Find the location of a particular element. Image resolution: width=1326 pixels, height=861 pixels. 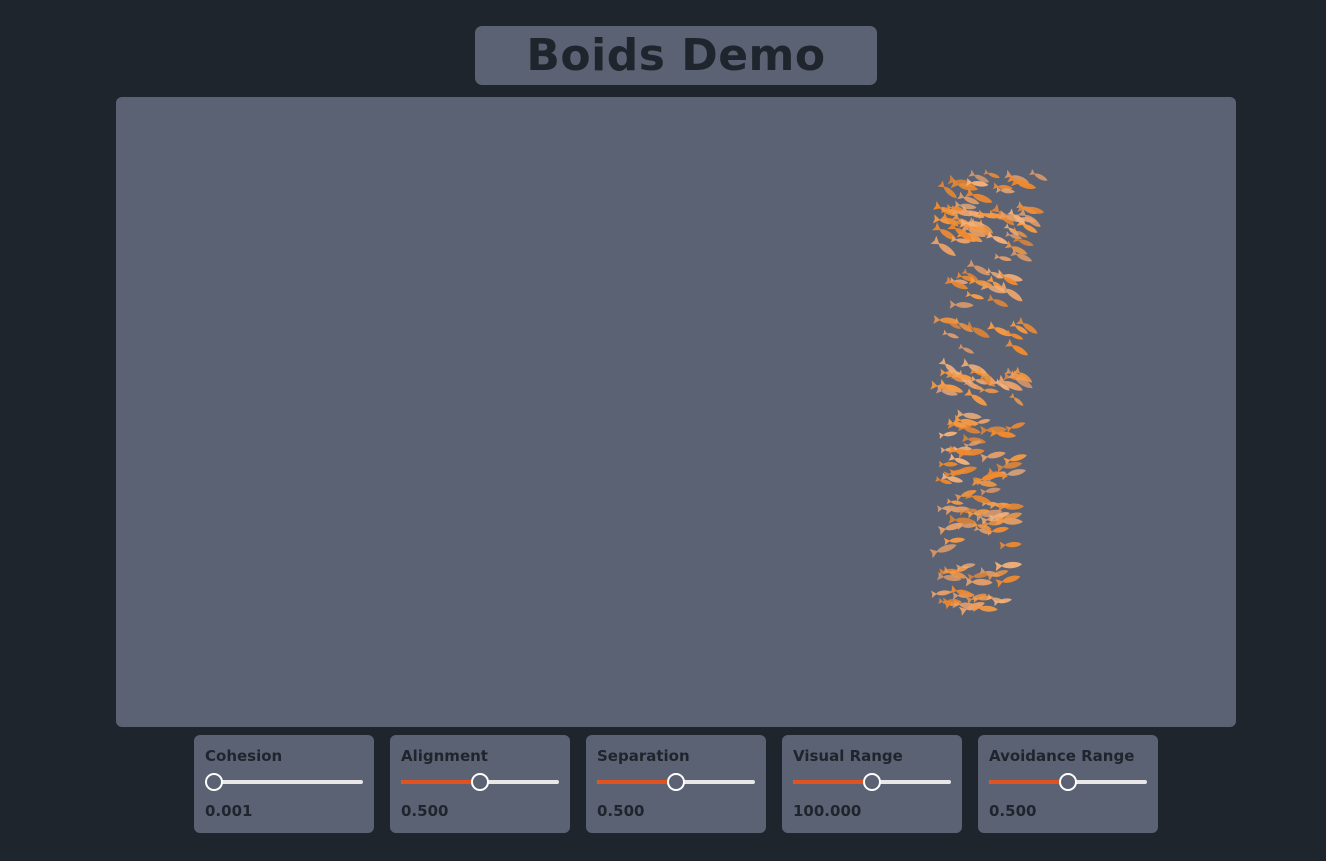

control-label: Visual Range is located at coordinates (848, 756).